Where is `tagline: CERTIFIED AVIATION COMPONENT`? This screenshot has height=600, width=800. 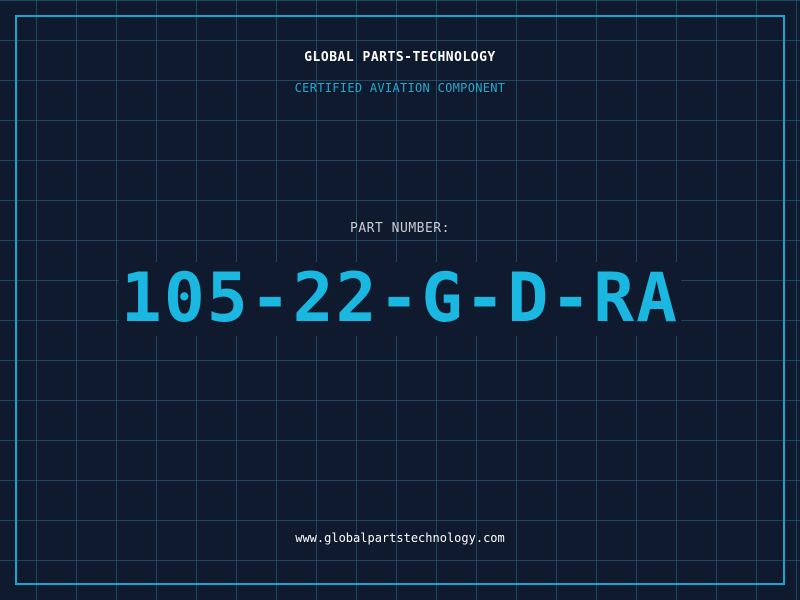 tagline: CERTIFIED AVIATION COMPONENT is located at coordinates (400, 88).